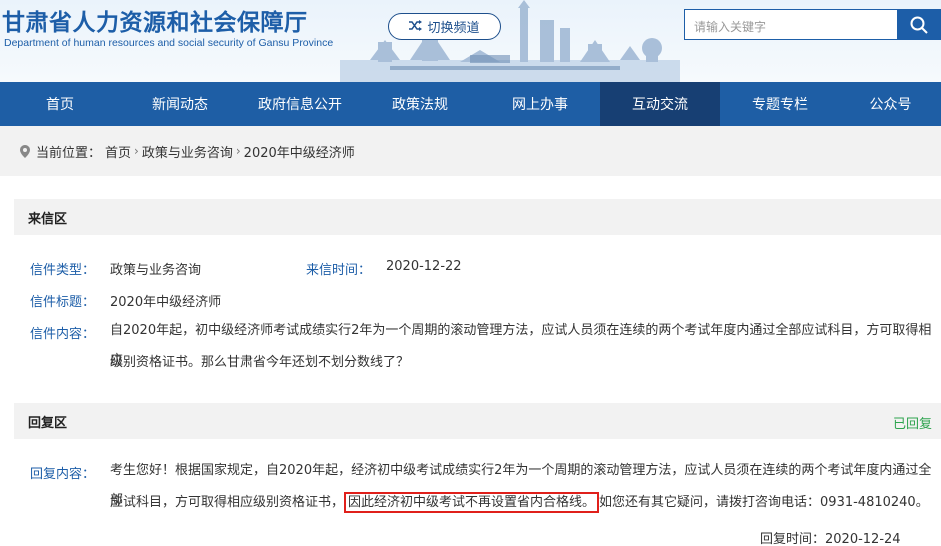 The image size is (941, 546). Describe the element at coordinates (339, 270) in the screenshot. I see `letter-time-label: 来信时间：` at that location.